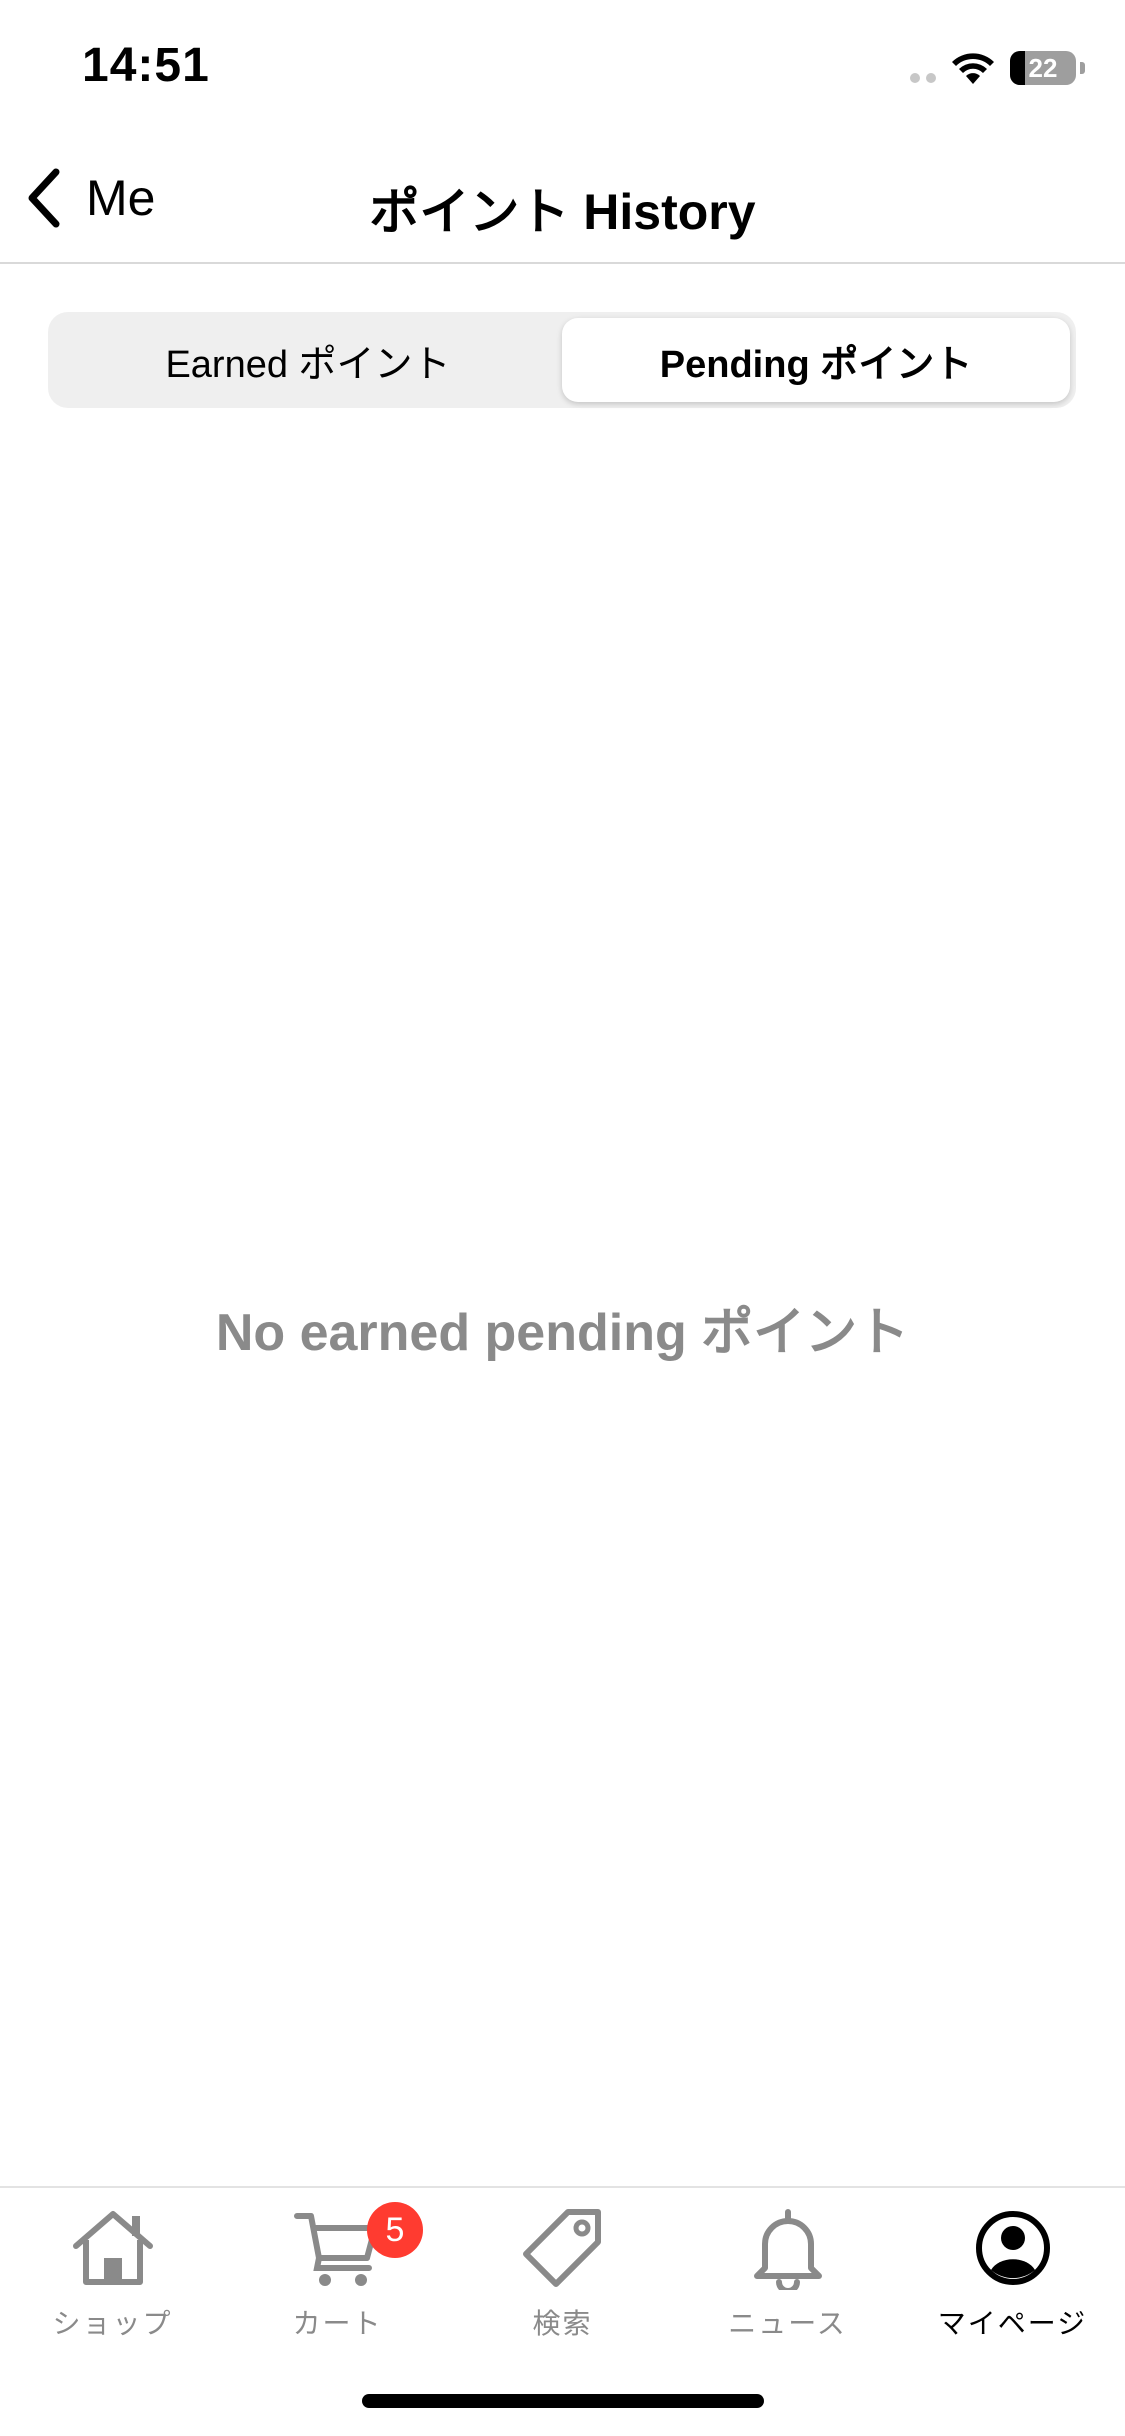 Image resolution: width=1125 pixels, height=2436 pixels. I want to click on tab-mypage-label: マイページ, so click(1012, 2323).